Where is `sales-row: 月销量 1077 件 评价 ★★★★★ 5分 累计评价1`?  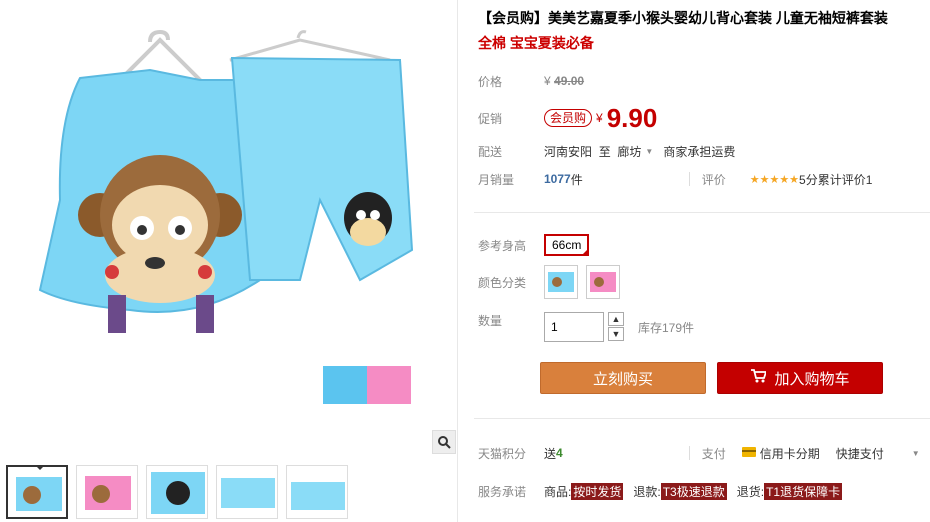
sales-row: 月销量 1077 件 评价 ★★★★★ 5分 累计评价1 is located at coordinates (675, 179).